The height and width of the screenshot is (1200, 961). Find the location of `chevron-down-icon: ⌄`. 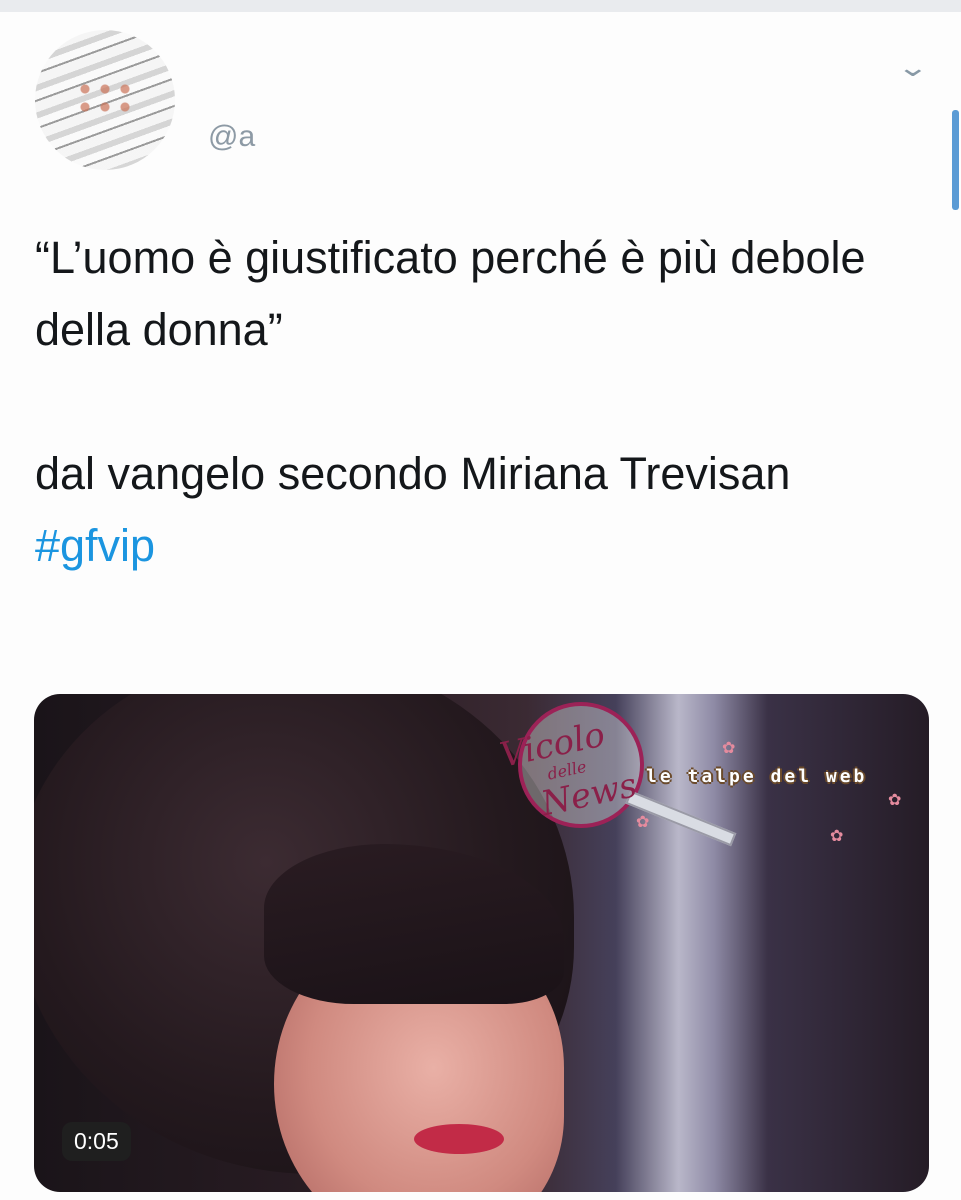

chevron-down-icon: ⌄ is located at coordinates (913, 67).